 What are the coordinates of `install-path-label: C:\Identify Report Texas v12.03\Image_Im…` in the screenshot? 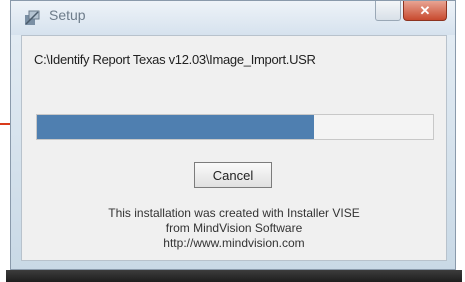 It's located at (175, 59).